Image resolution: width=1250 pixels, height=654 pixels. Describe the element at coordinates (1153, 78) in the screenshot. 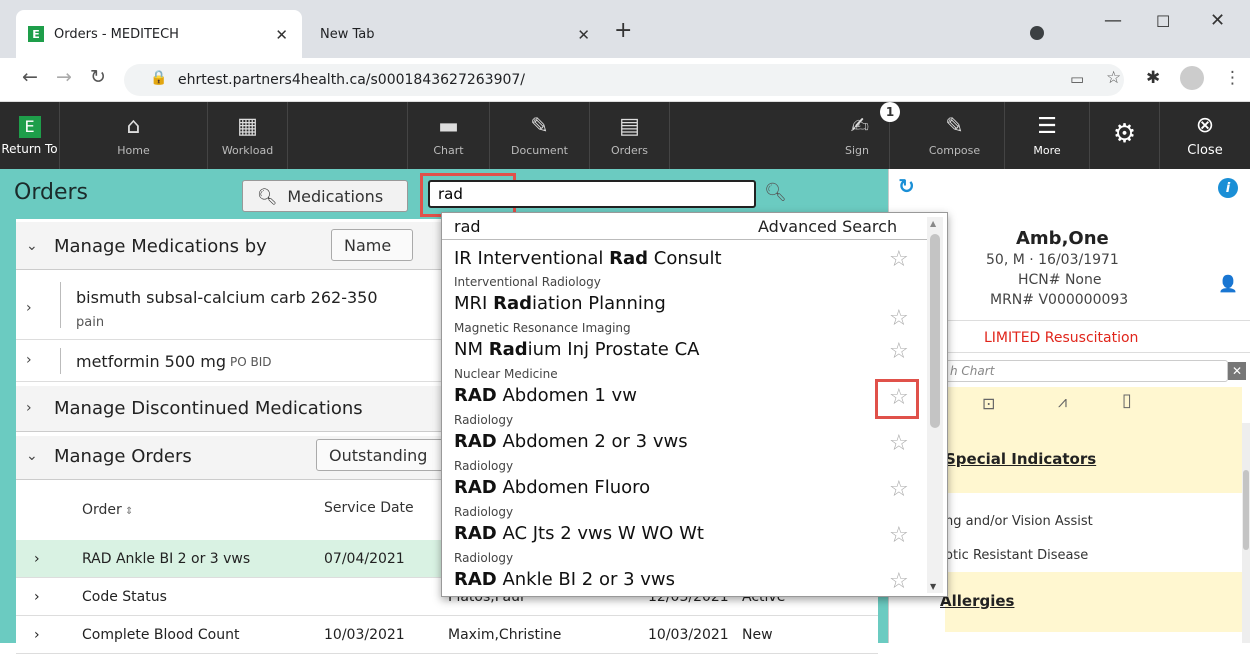

I see `extensions-icon: ✱` at that location.